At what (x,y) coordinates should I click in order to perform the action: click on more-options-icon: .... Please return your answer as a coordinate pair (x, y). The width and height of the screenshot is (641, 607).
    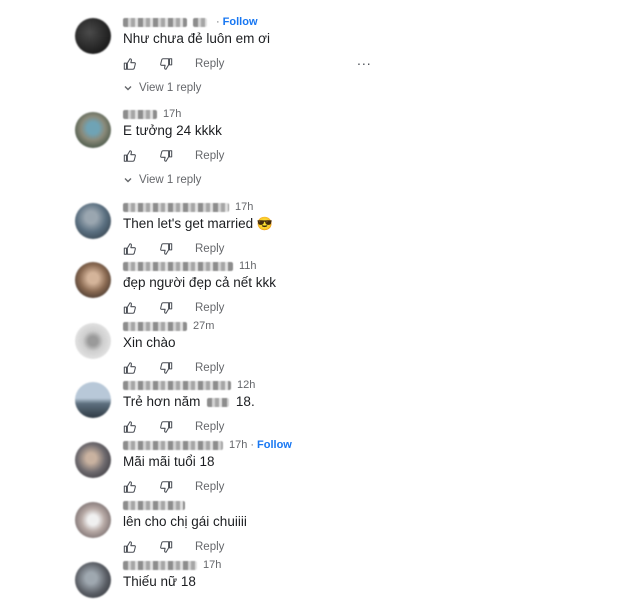
    Looking at the image, I should click on (364, 60).